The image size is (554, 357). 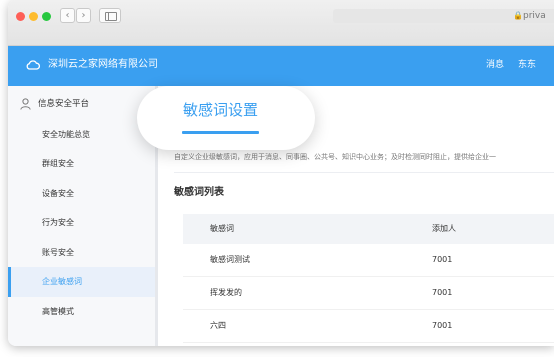 I want to click on sidebar-item-label: 企业敏感词, so click(x=62, y=281).